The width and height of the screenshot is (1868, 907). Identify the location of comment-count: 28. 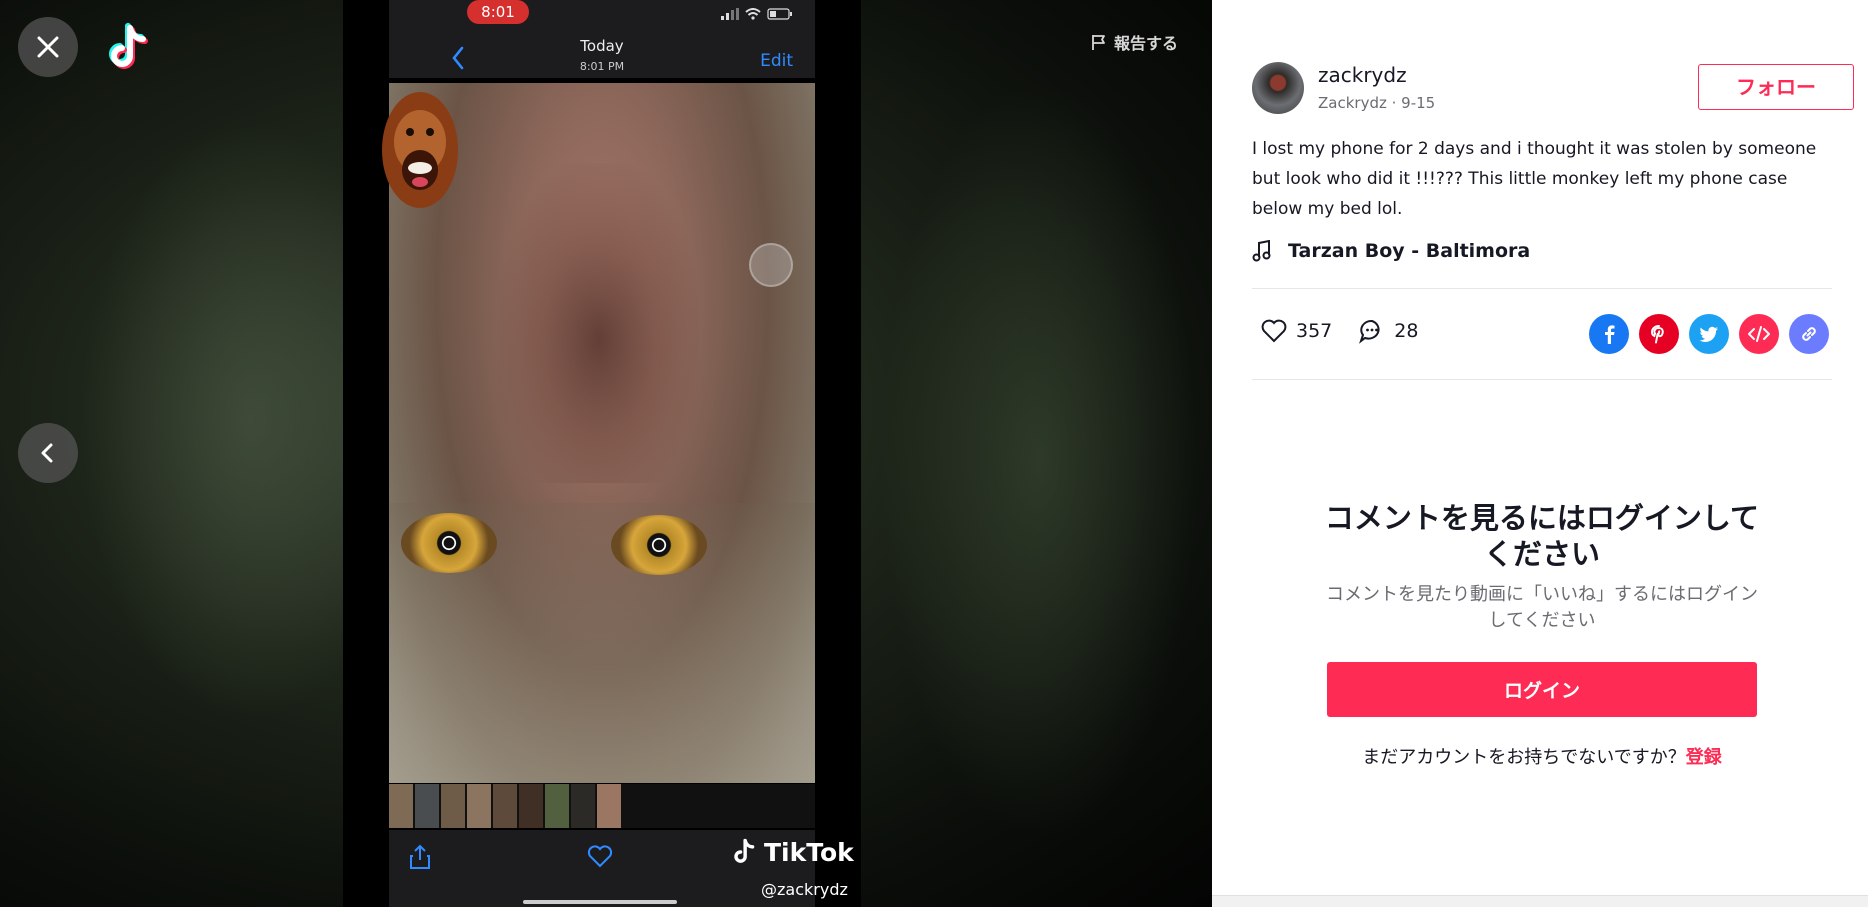
(1406, 331).